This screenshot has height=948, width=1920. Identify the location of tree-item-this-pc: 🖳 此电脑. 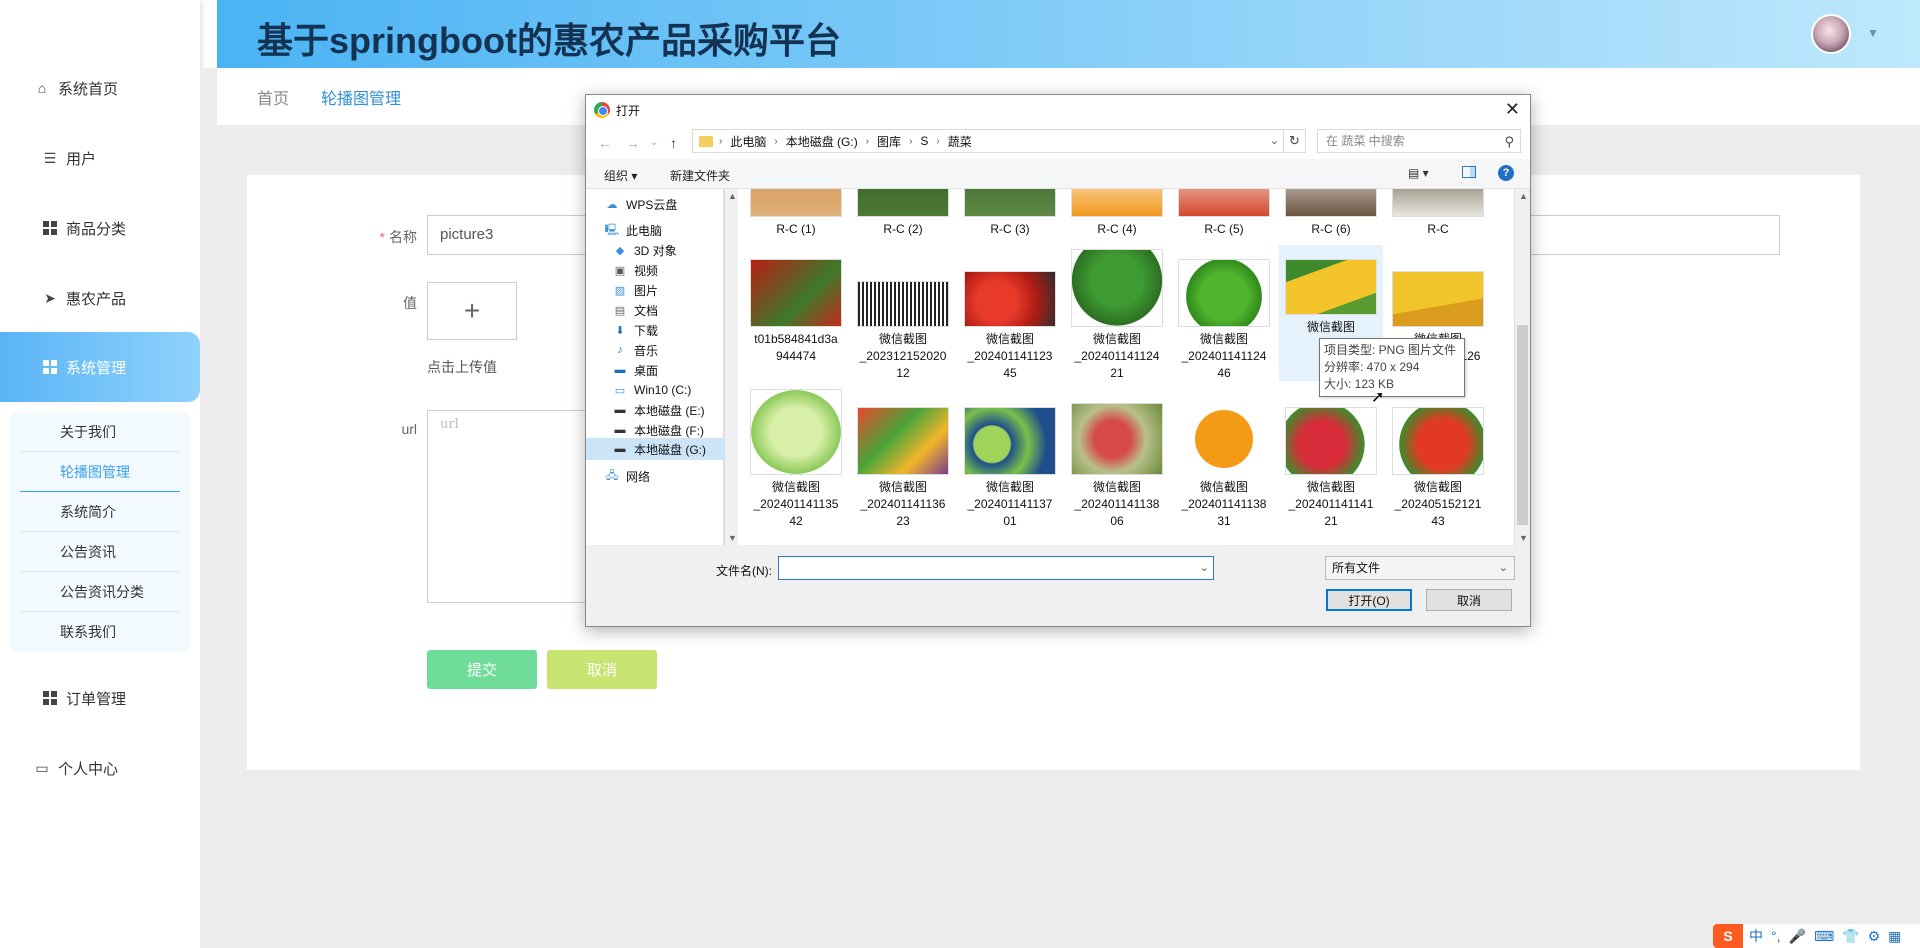
(659, 230).